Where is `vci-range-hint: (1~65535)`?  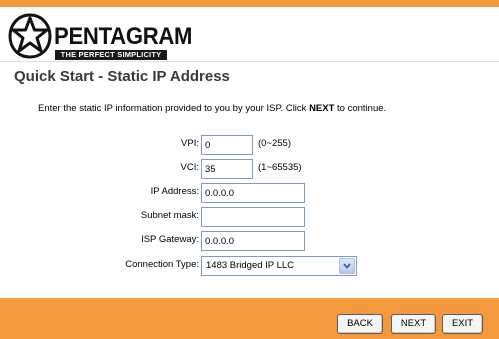
vci-range-hint: (1~65535) is located at coordinates (280, 167).